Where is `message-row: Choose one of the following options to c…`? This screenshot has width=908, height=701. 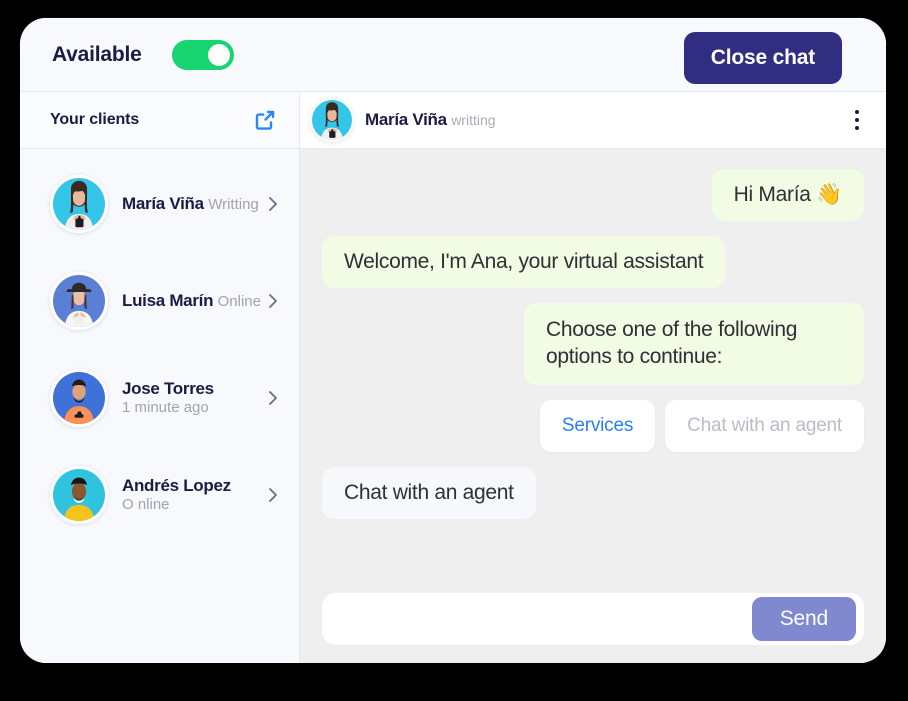 message-row: Choose one of the following options to c… is located at coordinates (593, 344).